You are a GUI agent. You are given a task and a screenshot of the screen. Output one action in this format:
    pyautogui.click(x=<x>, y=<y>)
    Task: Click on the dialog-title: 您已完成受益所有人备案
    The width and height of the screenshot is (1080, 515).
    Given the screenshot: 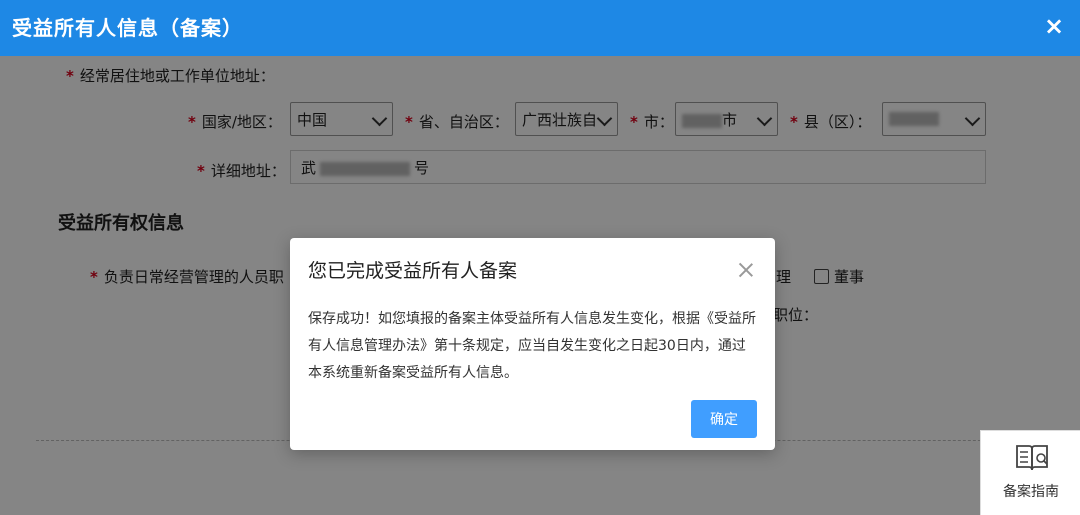 What is the action you would take?
    pyautogui.click(x=413, y=271)
    